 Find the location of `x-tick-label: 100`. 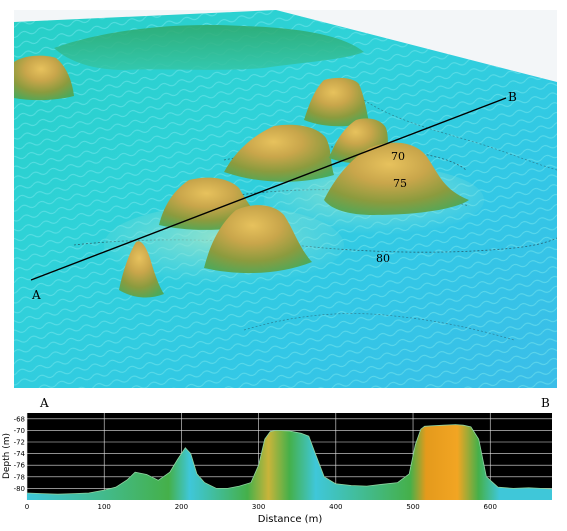

x-tick-label: 100 is located at coordinates (104, 507).